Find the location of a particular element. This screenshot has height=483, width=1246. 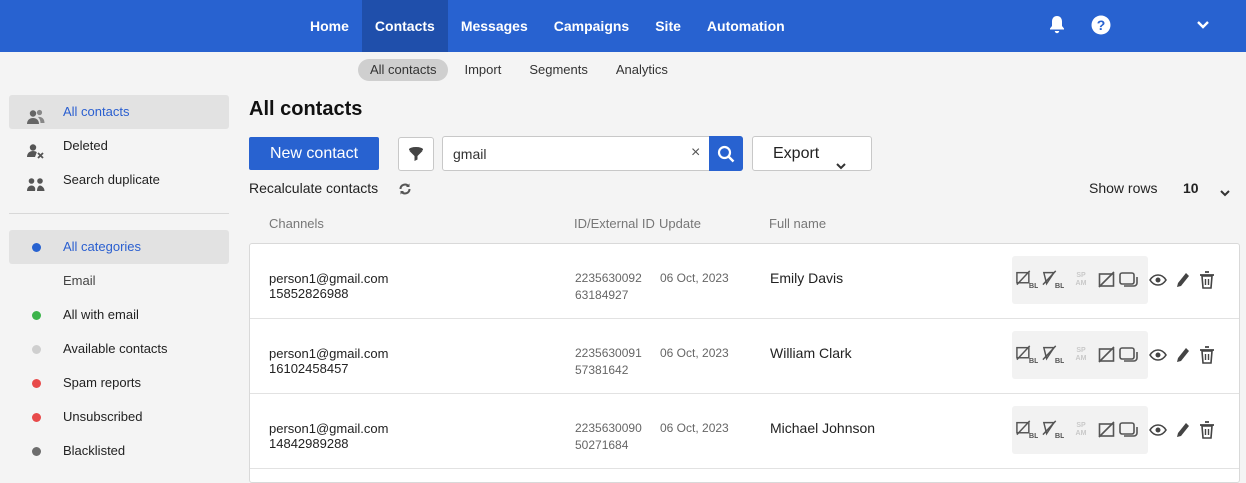

channels-cell: person1@gmail.com 15852826988 is located at coordinates (328, 286).